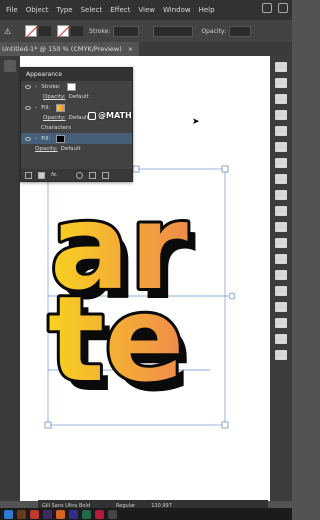 This screenshot has width=320, height=520. What do you see at coordinates (281, 323) in the screenshot?
I see `paragraph-panel-icon` at bounding box center [281, 323].